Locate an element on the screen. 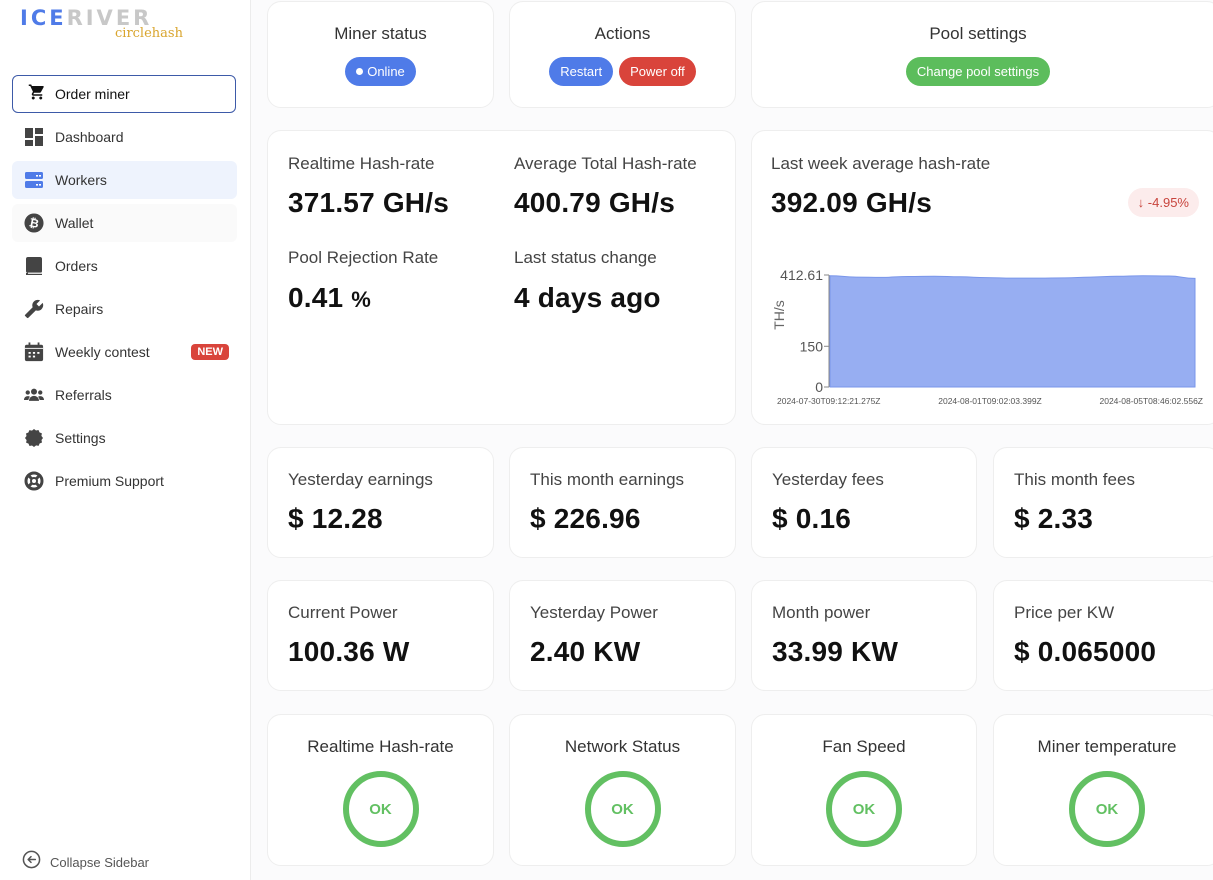  yesterday-power-value: 2.40 KW is located at coordinates (585, 651).